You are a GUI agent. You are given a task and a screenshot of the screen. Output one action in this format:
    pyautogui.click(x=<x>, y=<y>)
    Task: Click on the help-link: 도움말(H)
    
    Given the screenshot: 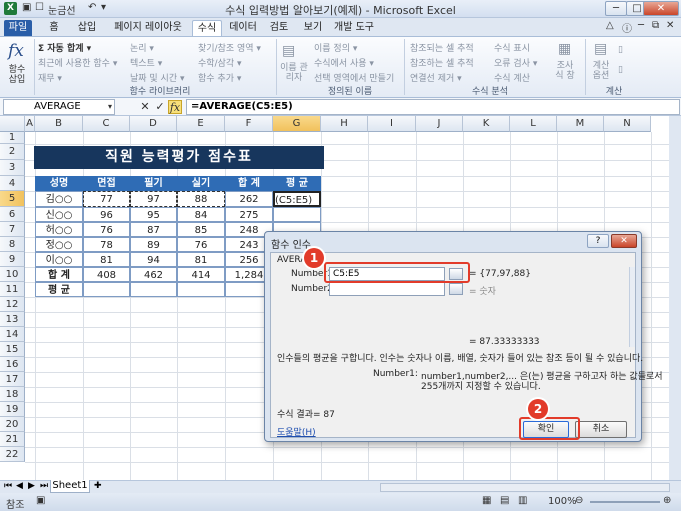 What is the action you would take?
    pyautogui.click(x=296, y=431)
    